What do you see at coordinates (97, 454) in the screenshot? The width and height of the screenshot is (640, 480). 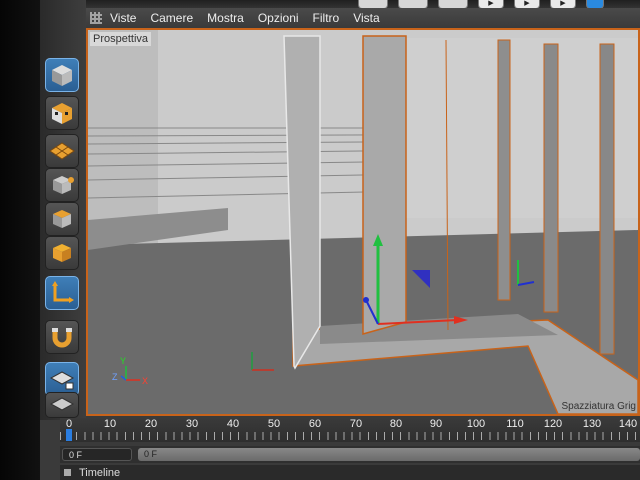 I see `start-frame-field: 0 F` at bounding box center [97, 454].